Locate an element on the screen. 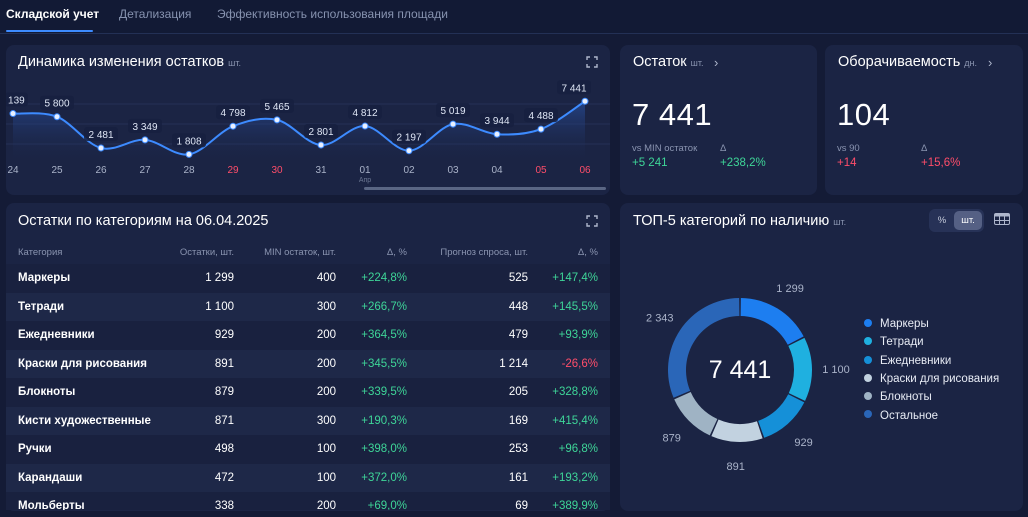  legend-item: Краски для рисования is located at coordinates (931, 379).